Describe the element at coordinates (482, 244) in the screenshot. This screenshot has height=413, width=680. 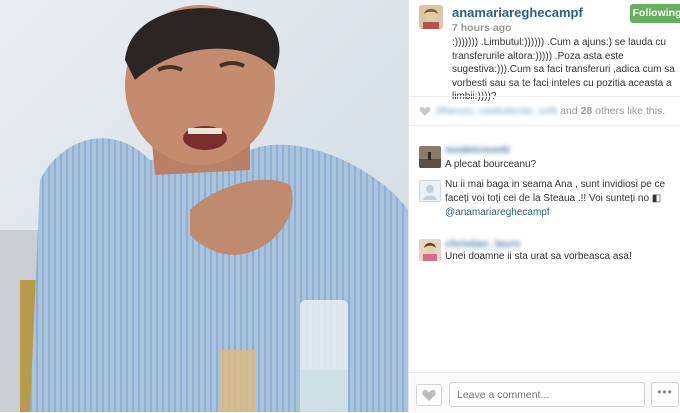
I see `comment-author: christian_laurn` at that location.